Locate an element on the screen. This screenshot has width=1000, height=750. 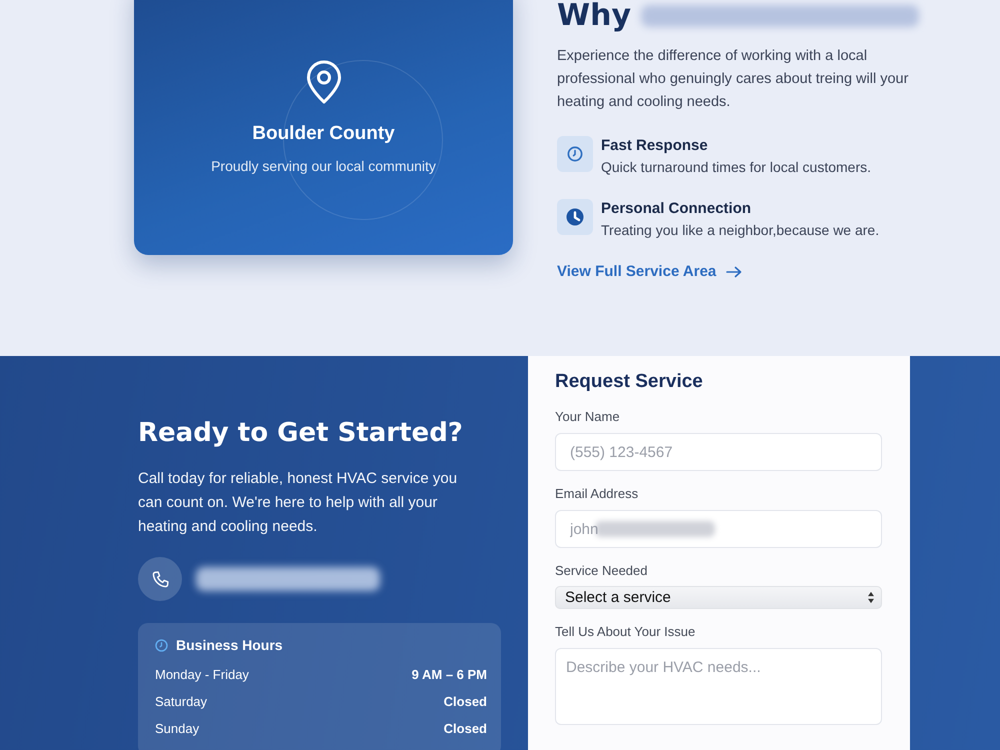
field-label: Email Address is located at coordinates (597, 494).